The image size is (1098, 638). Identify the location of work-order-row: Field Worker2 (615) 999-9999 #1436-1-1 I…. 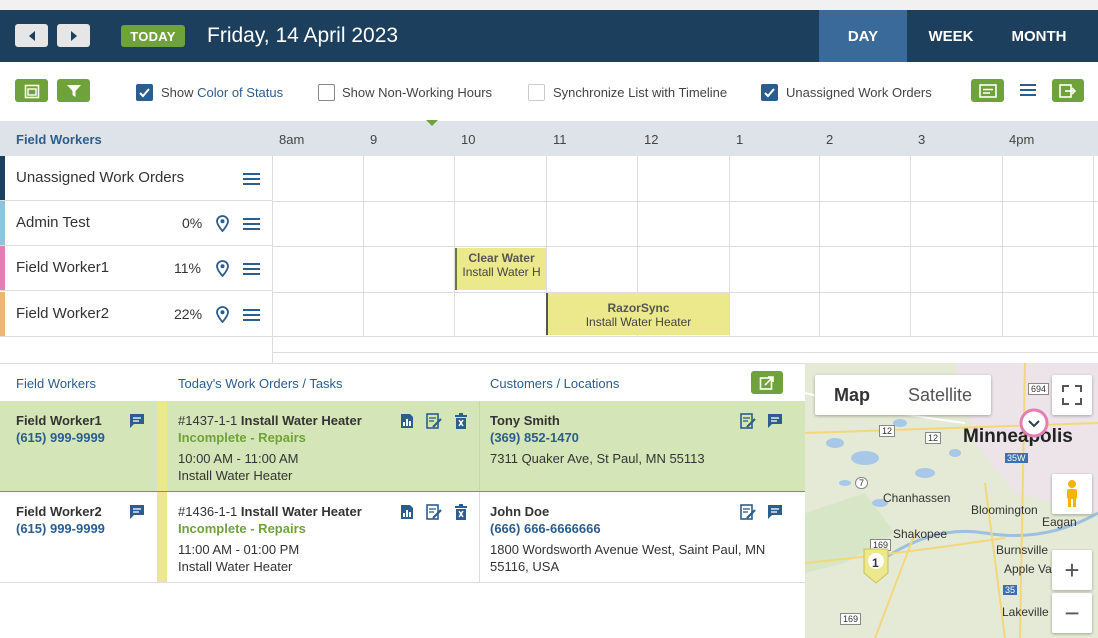
(402, 537).